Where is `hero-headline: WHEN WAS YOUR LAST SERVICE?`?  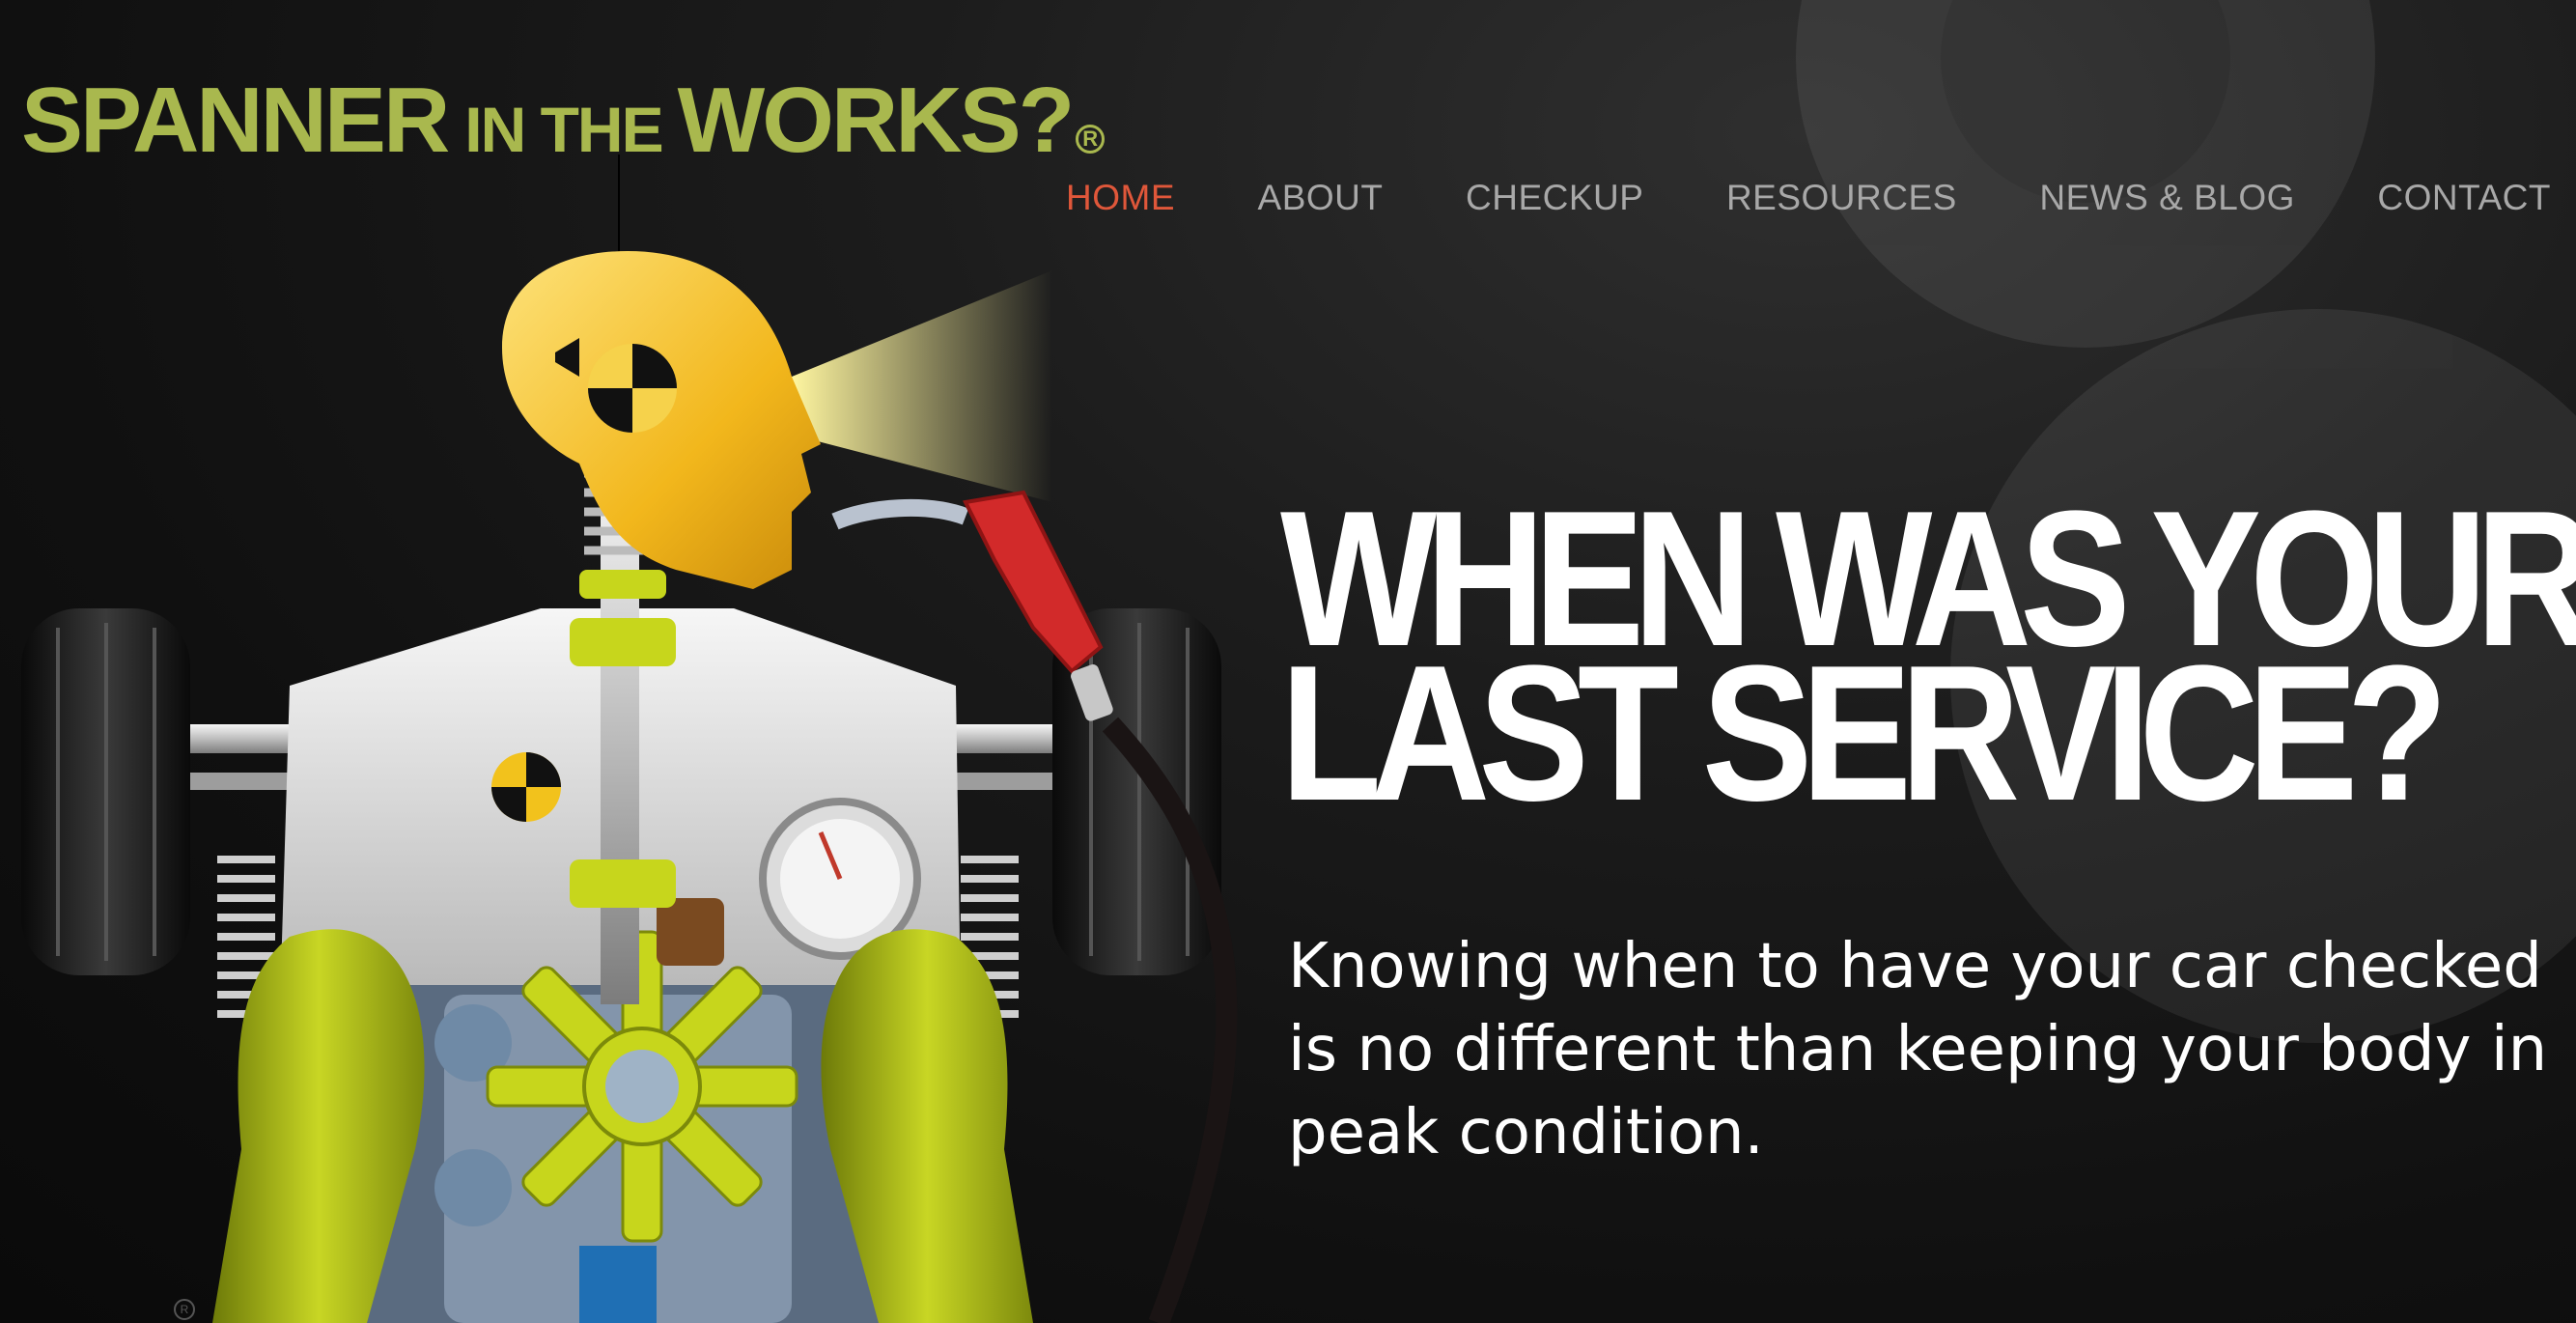 hero-headline: WHEN WAS YOUR LAST SERVICE? is located at coordinates (1928, 662).